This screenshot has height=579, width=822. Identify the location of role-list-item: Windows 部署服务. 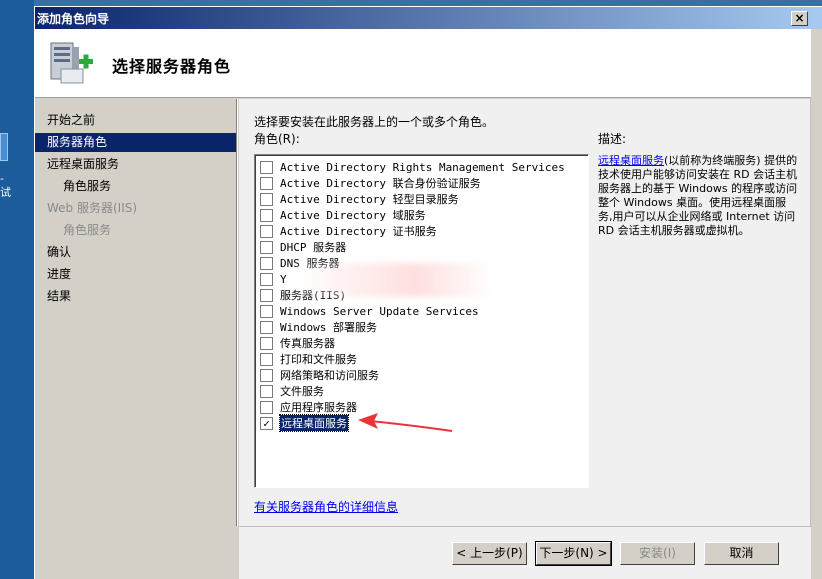
(318, 327).